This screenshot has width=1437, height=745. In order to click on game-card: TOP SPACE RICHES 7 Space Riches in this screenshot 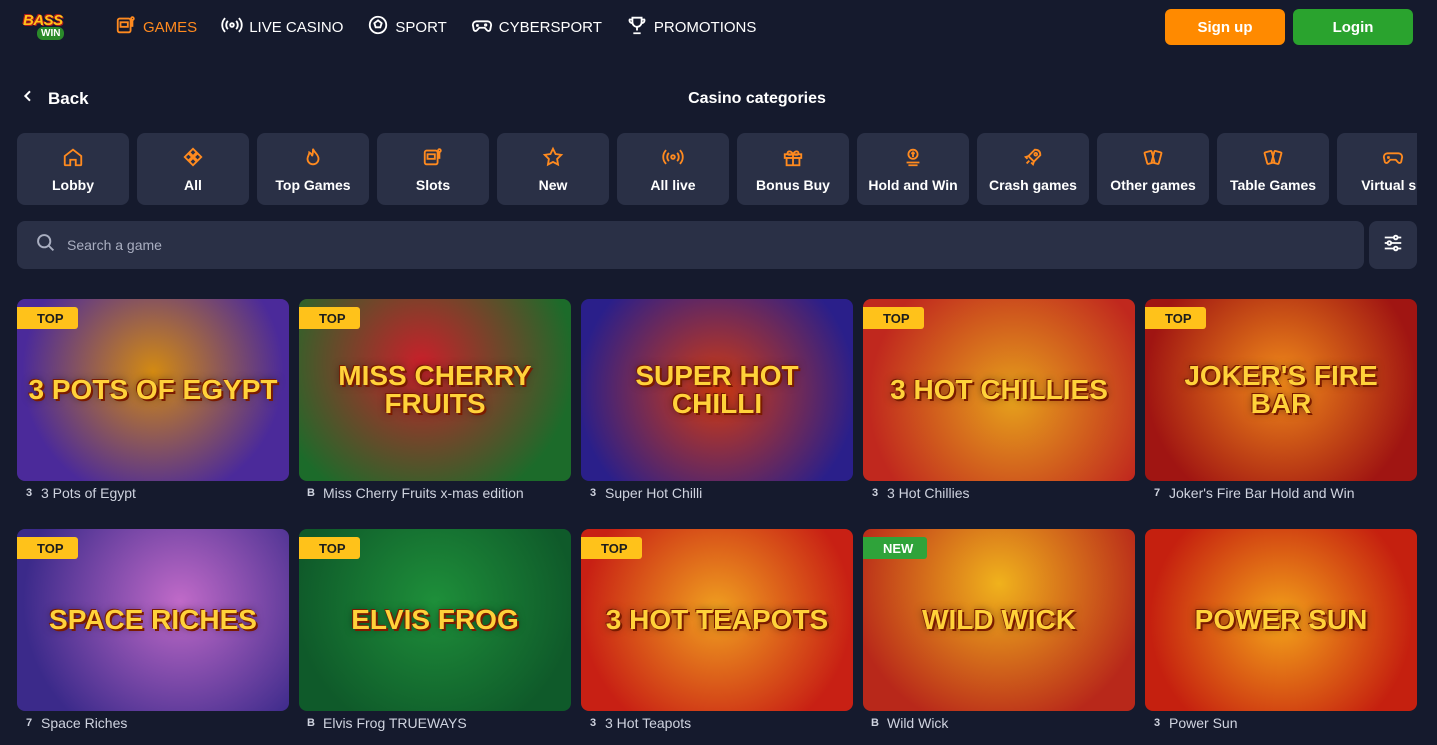, I will do `click(153, 637)`.